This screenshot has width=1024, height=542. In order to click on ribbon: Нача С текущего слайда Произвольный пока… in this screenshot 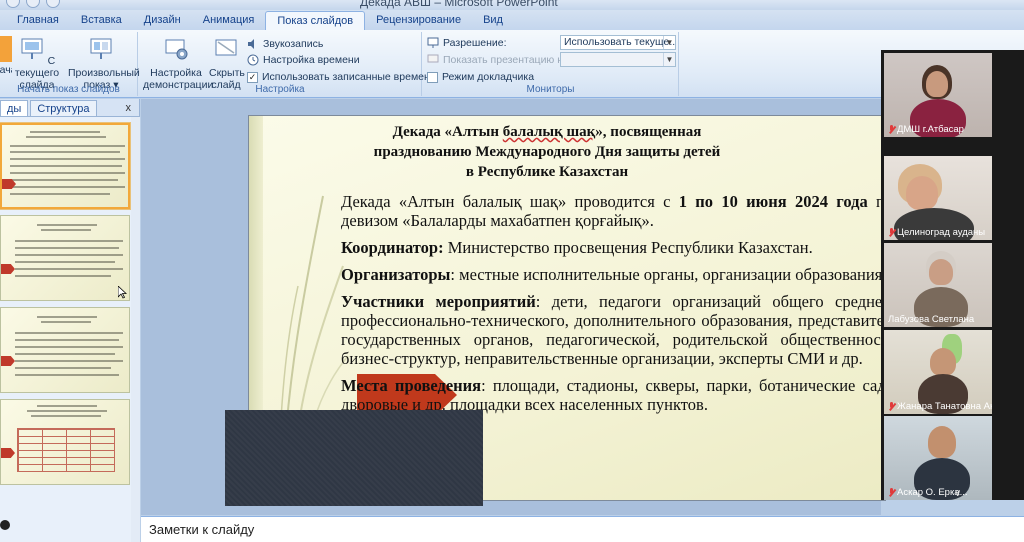, I will do `click(512, 64)`.